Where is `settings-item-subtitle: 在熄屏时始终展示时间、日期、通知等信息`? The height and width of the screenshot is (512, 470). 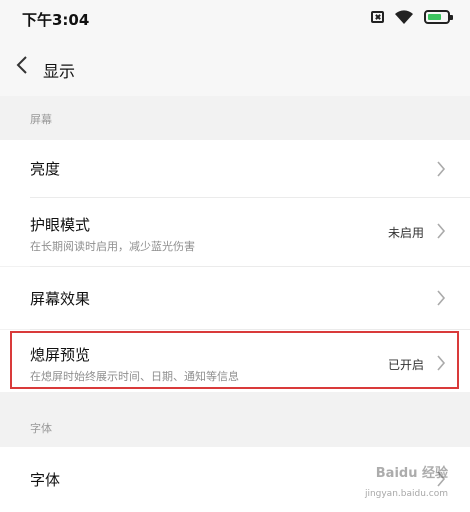
settings-item-subtitle: 在熄屏时始终展示时间、日期、通知等信息 is located at coordinates (134, 376).